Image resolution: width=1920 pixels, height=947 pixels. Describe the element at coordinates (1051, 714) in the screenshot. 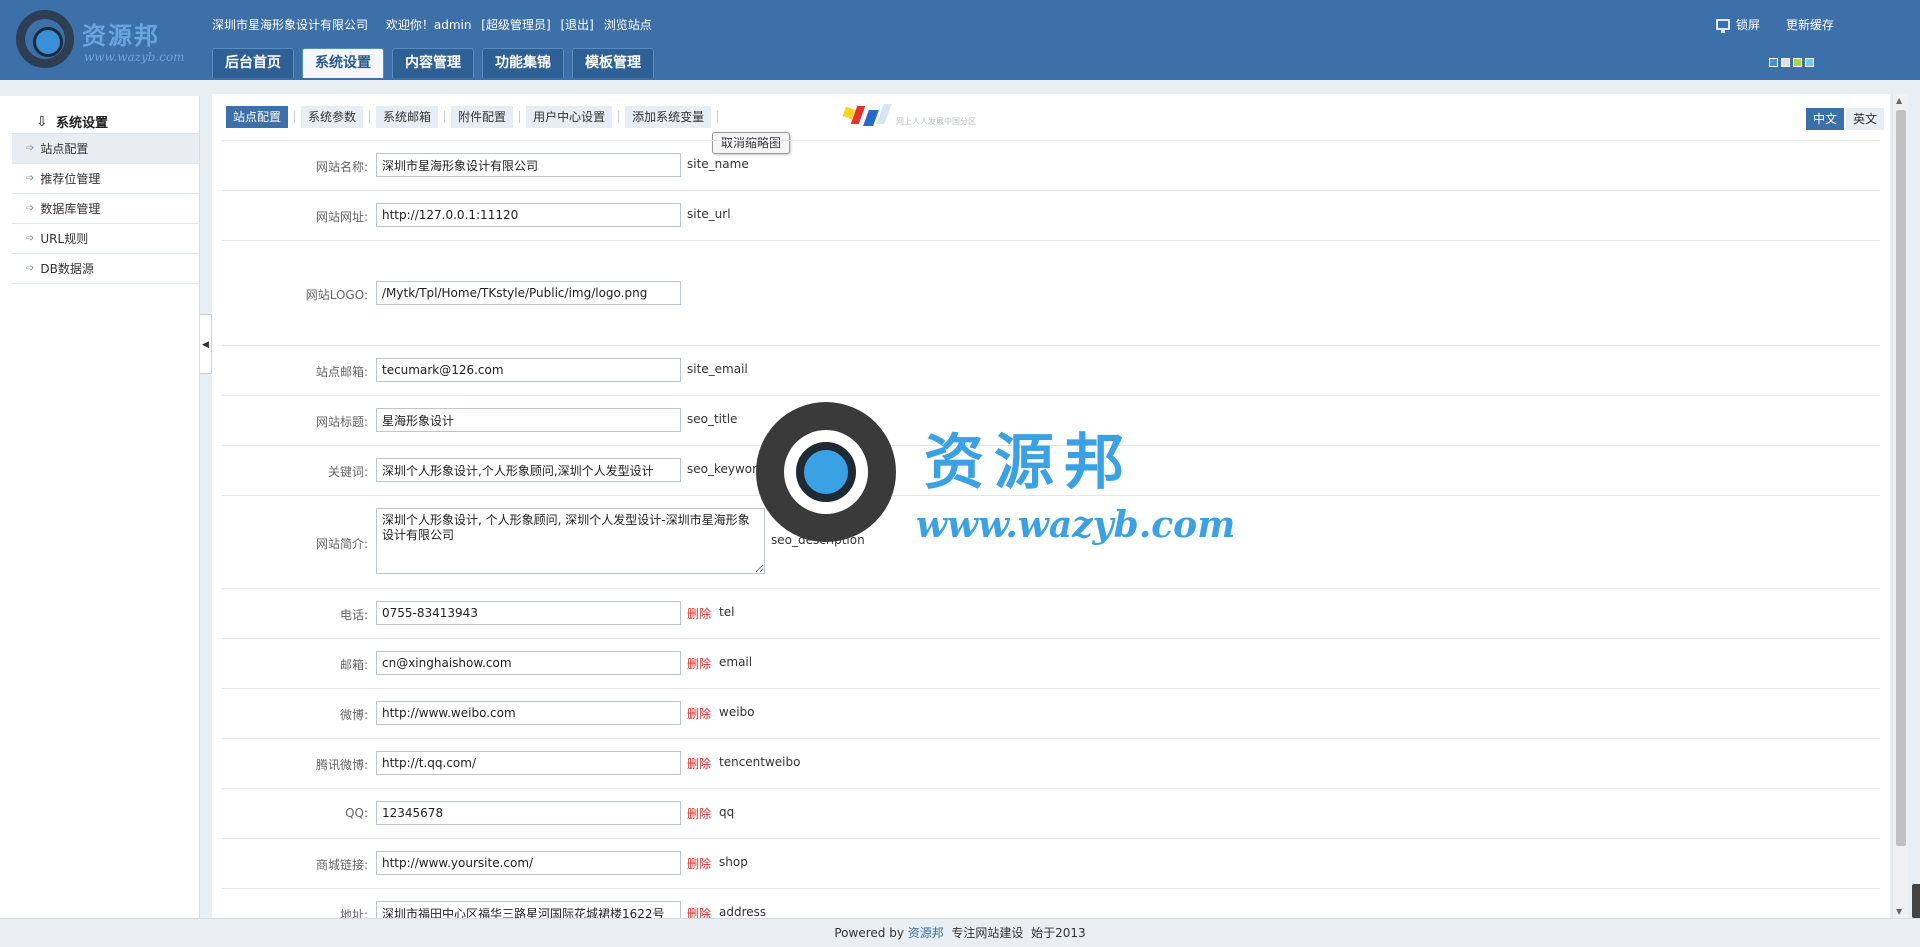

I see `form-row-weibo: 微博: 删除 weibo` at that location.